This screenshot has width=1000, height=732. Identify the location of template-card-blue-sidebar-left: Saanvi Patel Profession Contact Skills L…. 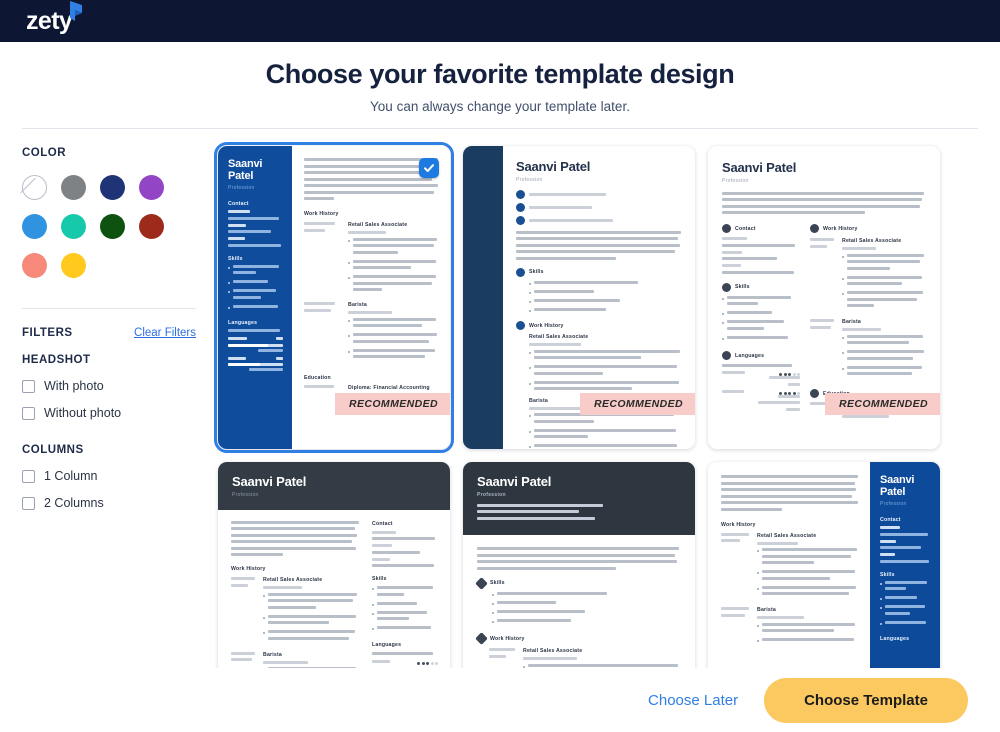
(334, 297).